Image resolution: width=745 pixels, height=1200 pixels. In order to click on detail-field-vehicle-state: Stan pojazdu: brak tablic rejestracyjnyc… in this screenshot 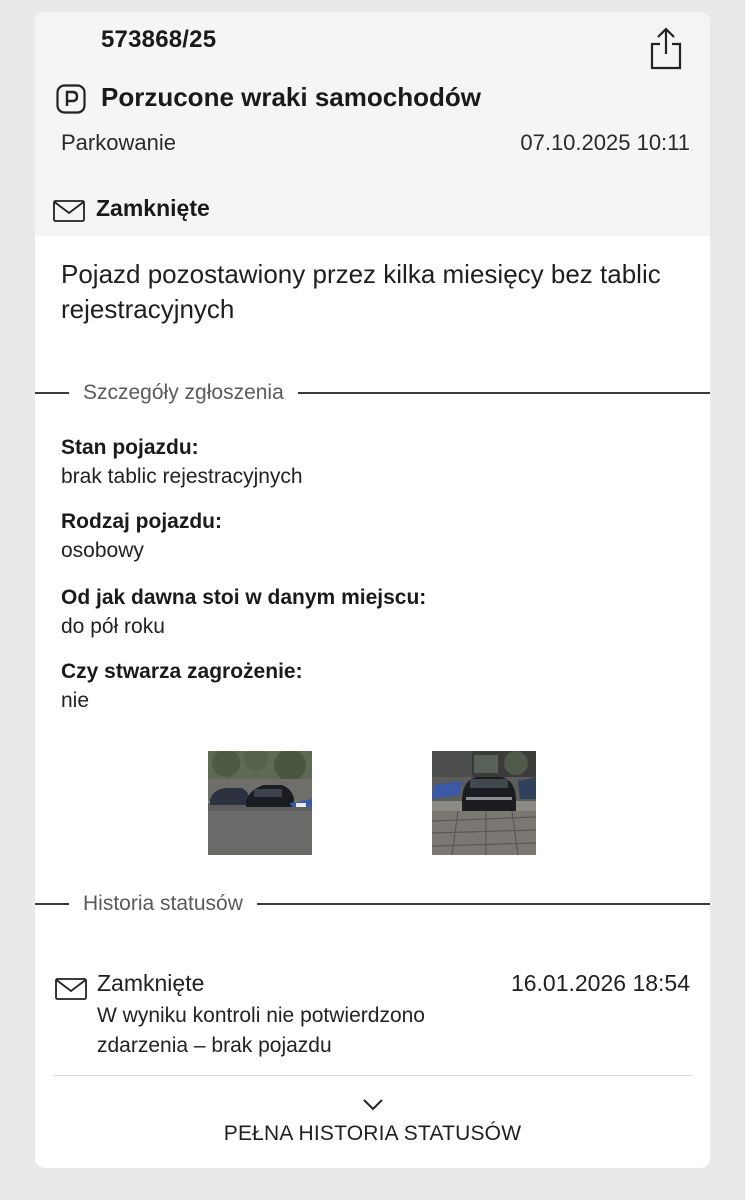, I will do `click(361, 463)`.